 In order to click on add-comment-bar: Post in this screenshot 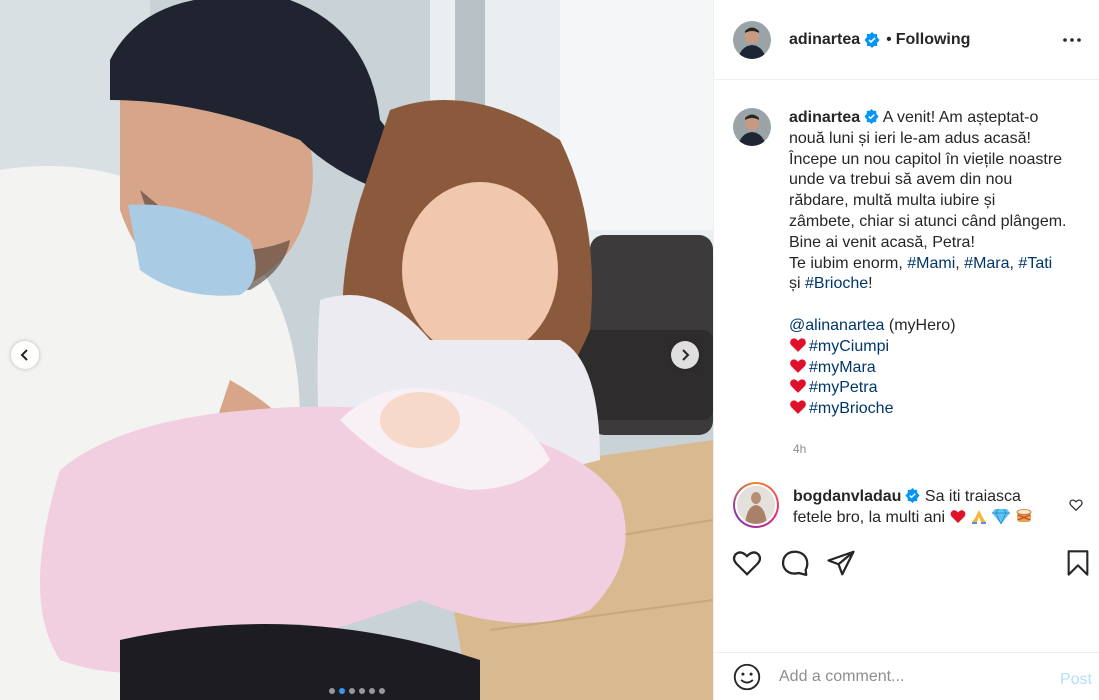, I will do `click(906, 676)`.